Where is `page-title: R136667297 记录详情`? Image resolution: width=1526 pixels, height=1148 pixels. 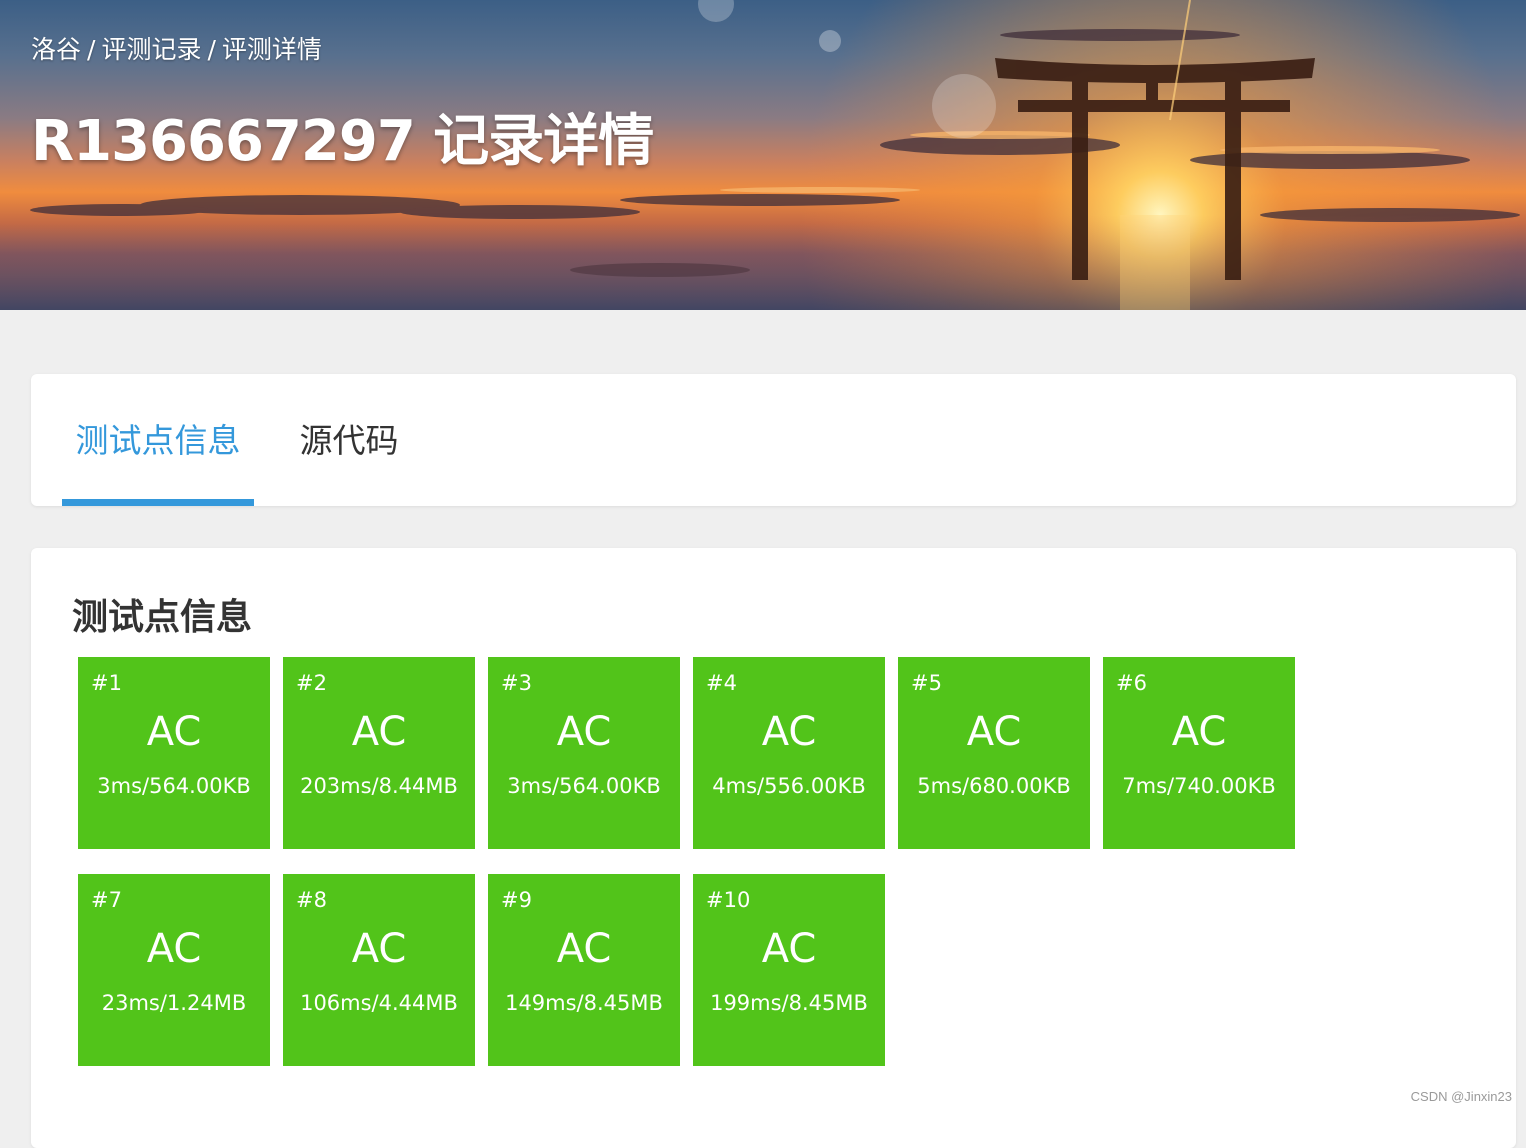
page-title: R136667297 记录详情 is located at coordinates (342, 141).